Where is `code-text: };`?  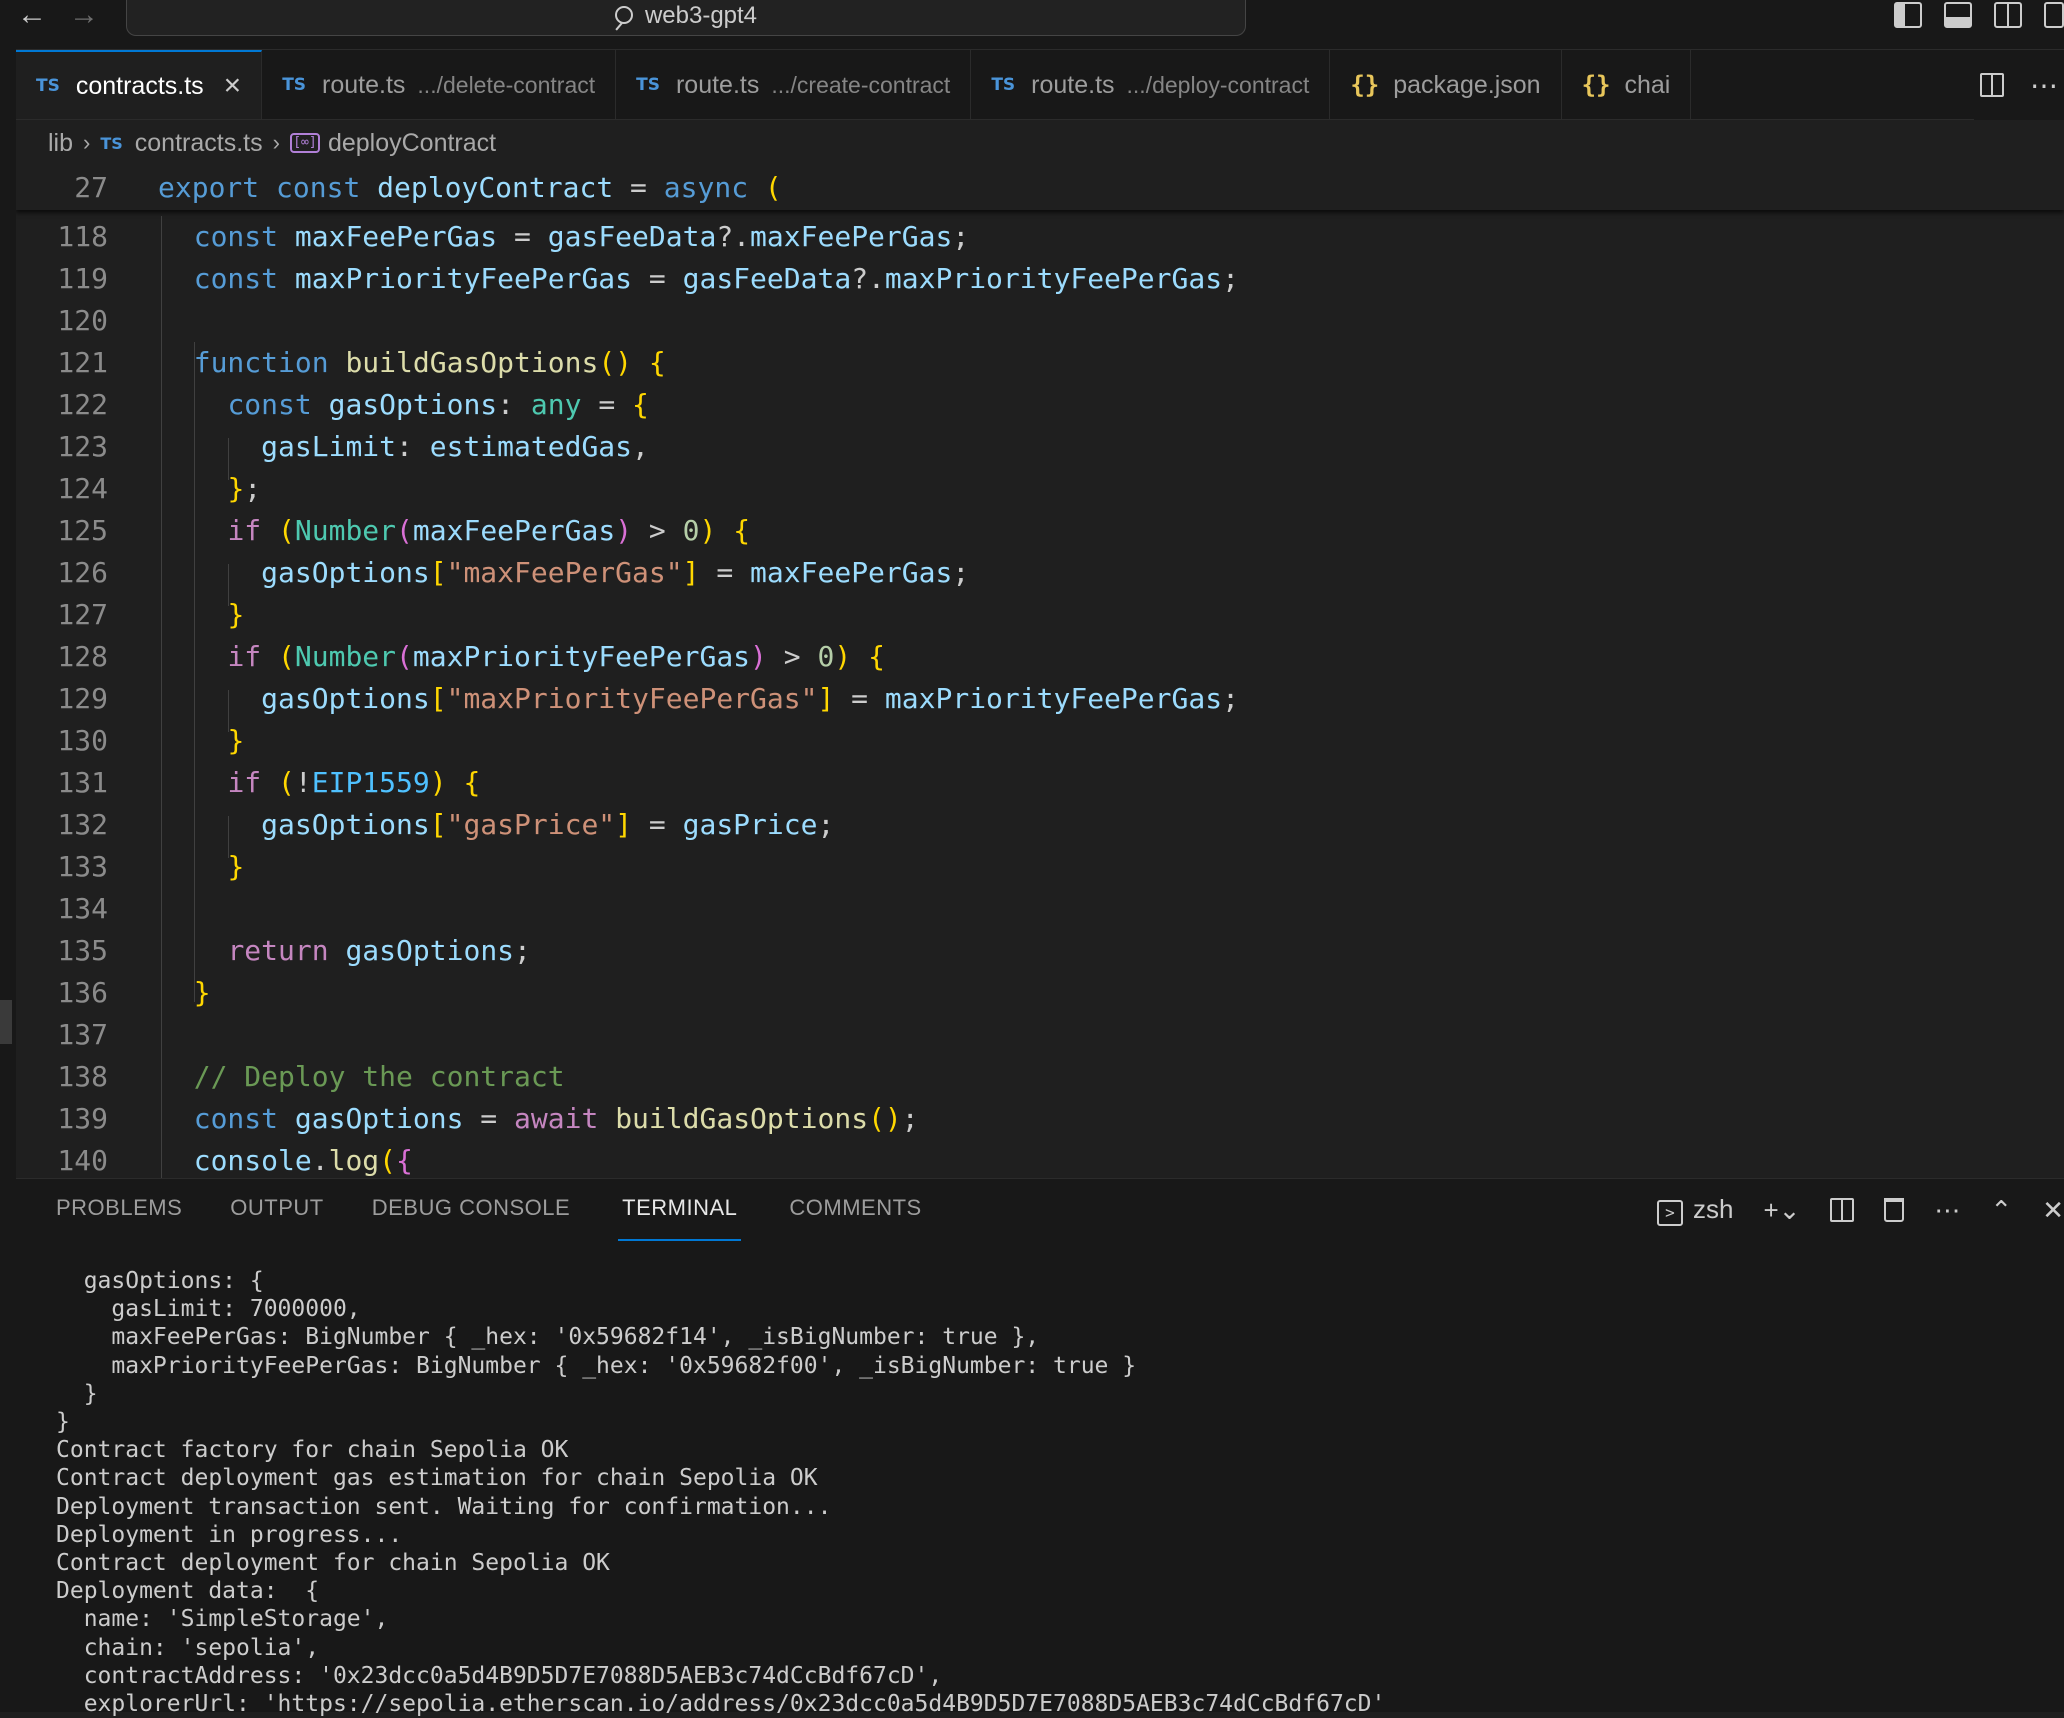
code-text: }; is located at coordinates (244, 488).